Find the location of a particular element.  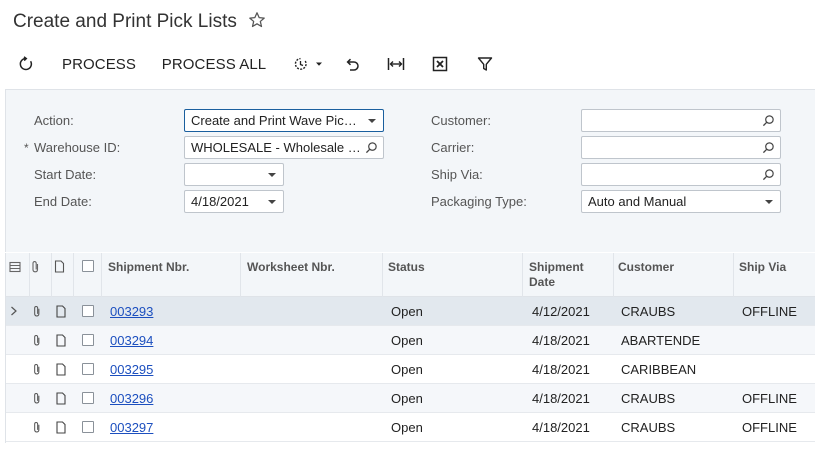

shipment-nbr-cell: 003296 is located at coordinates (131, 398).